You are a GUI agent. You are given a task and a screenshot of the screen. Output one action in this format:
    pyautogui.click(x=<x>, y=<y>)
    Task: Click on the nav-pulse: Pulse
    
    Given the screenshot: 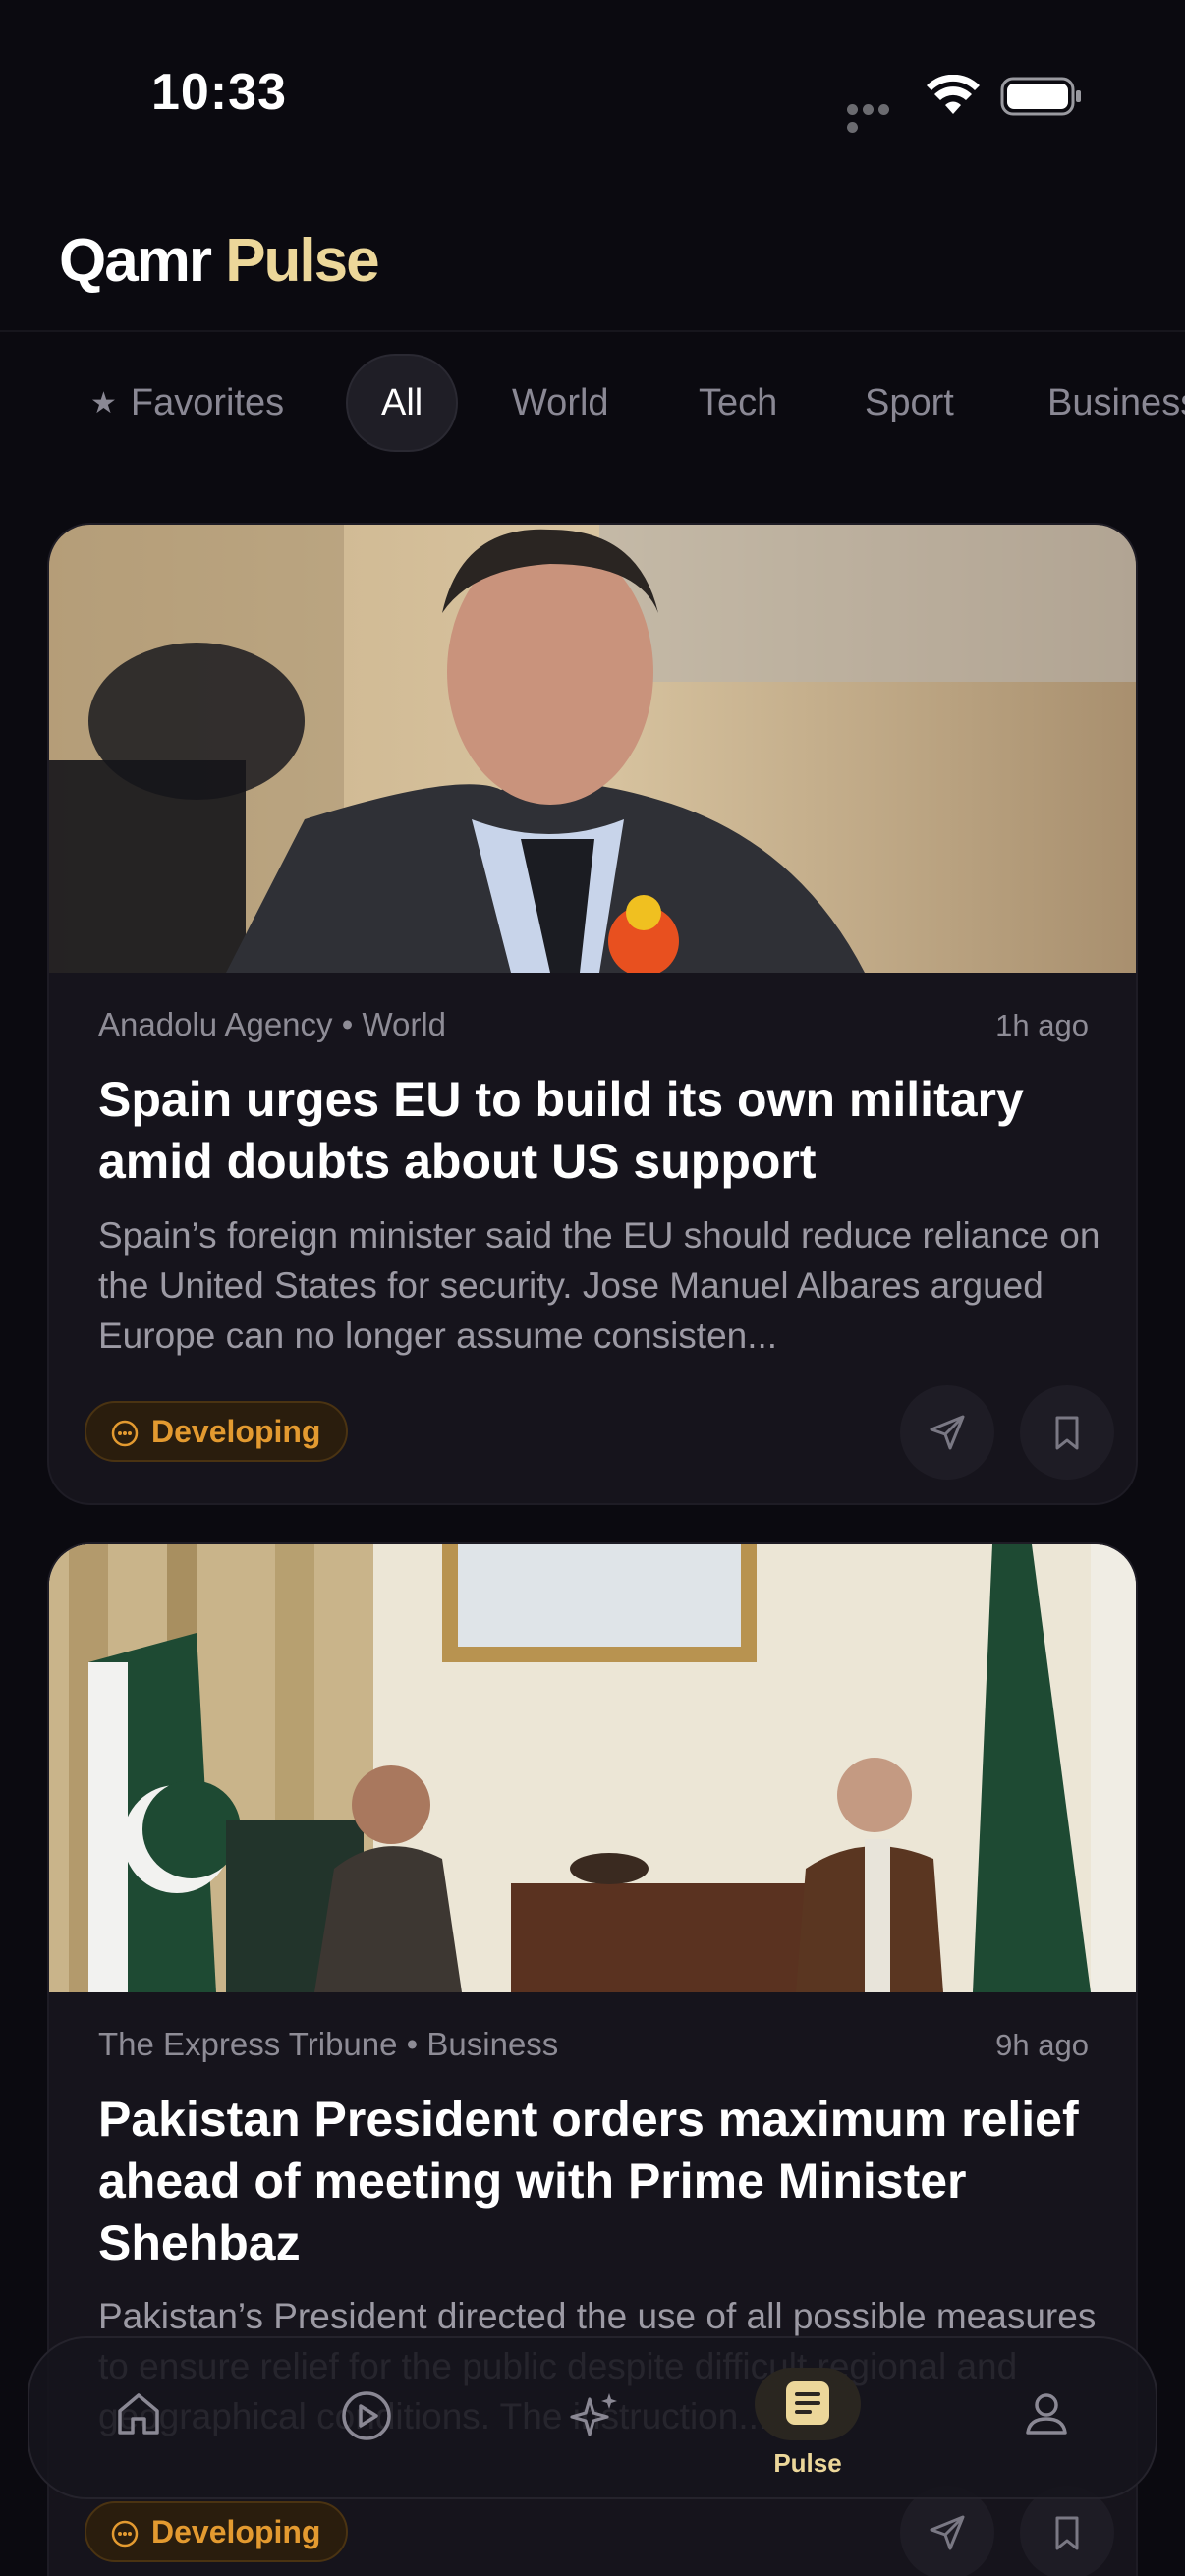 What is the action you would take?
    pyautogui.click(x=799, y=2419)
    